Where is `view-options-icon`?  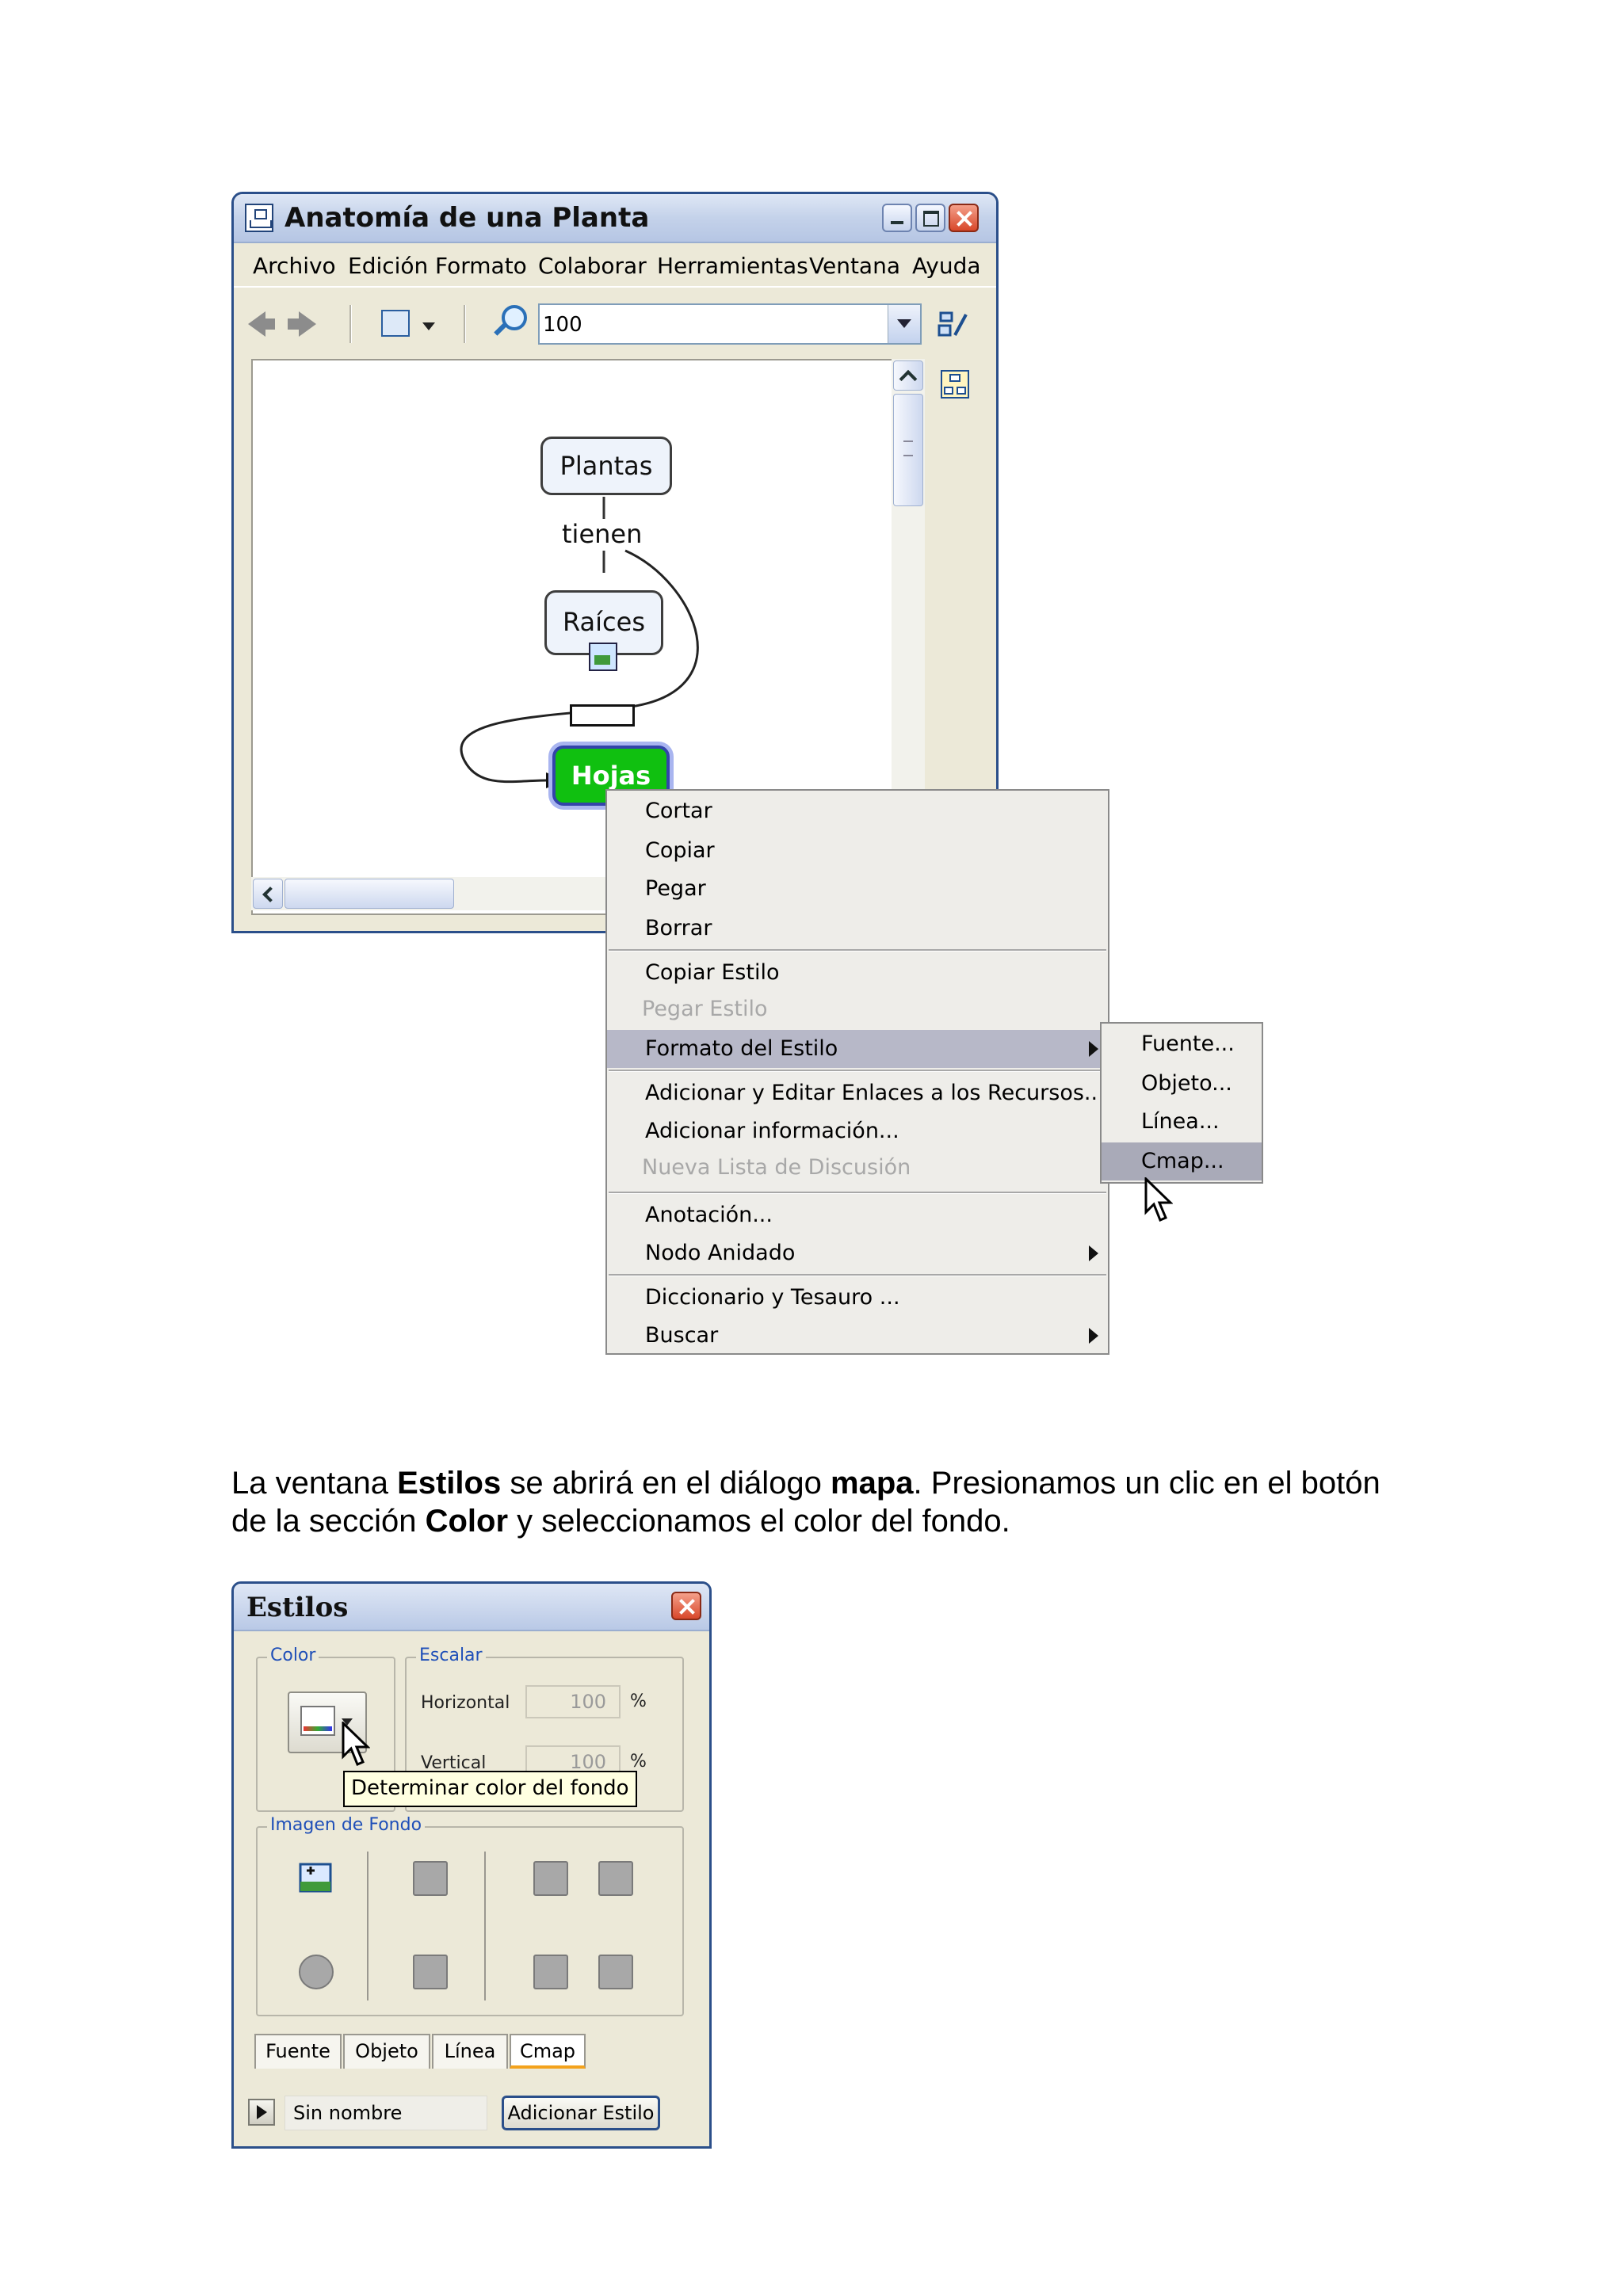
view-options-icon is located at coordinates (395, 323).